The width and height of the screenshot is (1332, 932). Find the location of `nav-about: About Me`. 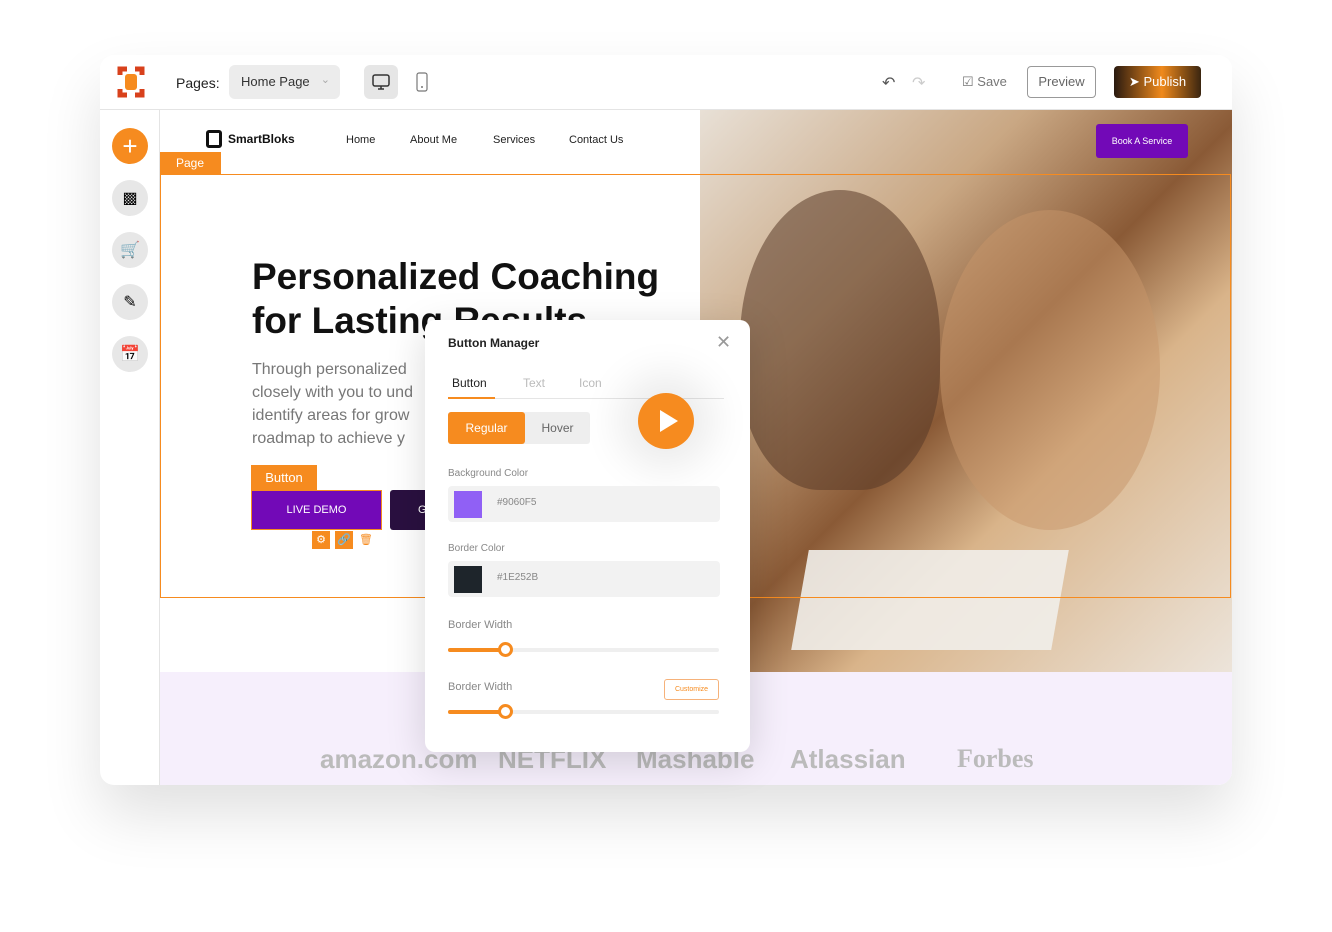

nav-about: About Me is located at coordinates (433, 140).